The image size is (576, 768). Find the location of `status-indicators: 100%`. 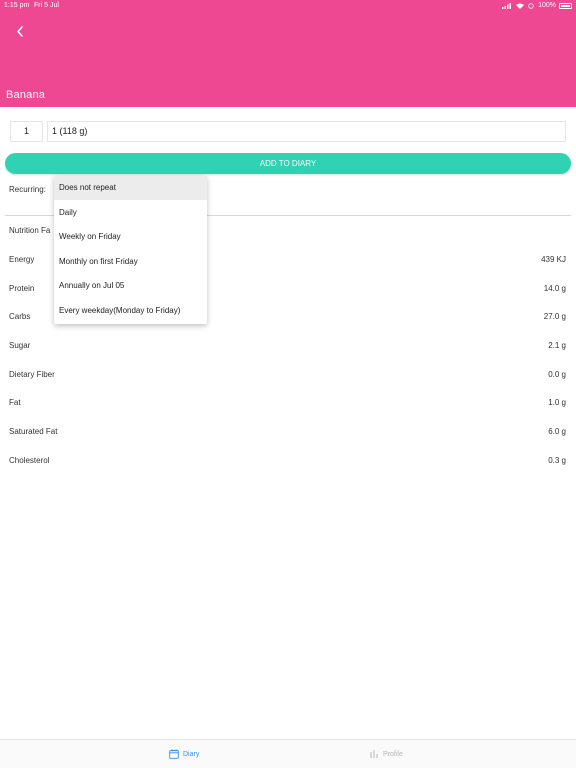

status-indicators: 100% is located at coordinates (529, 5).